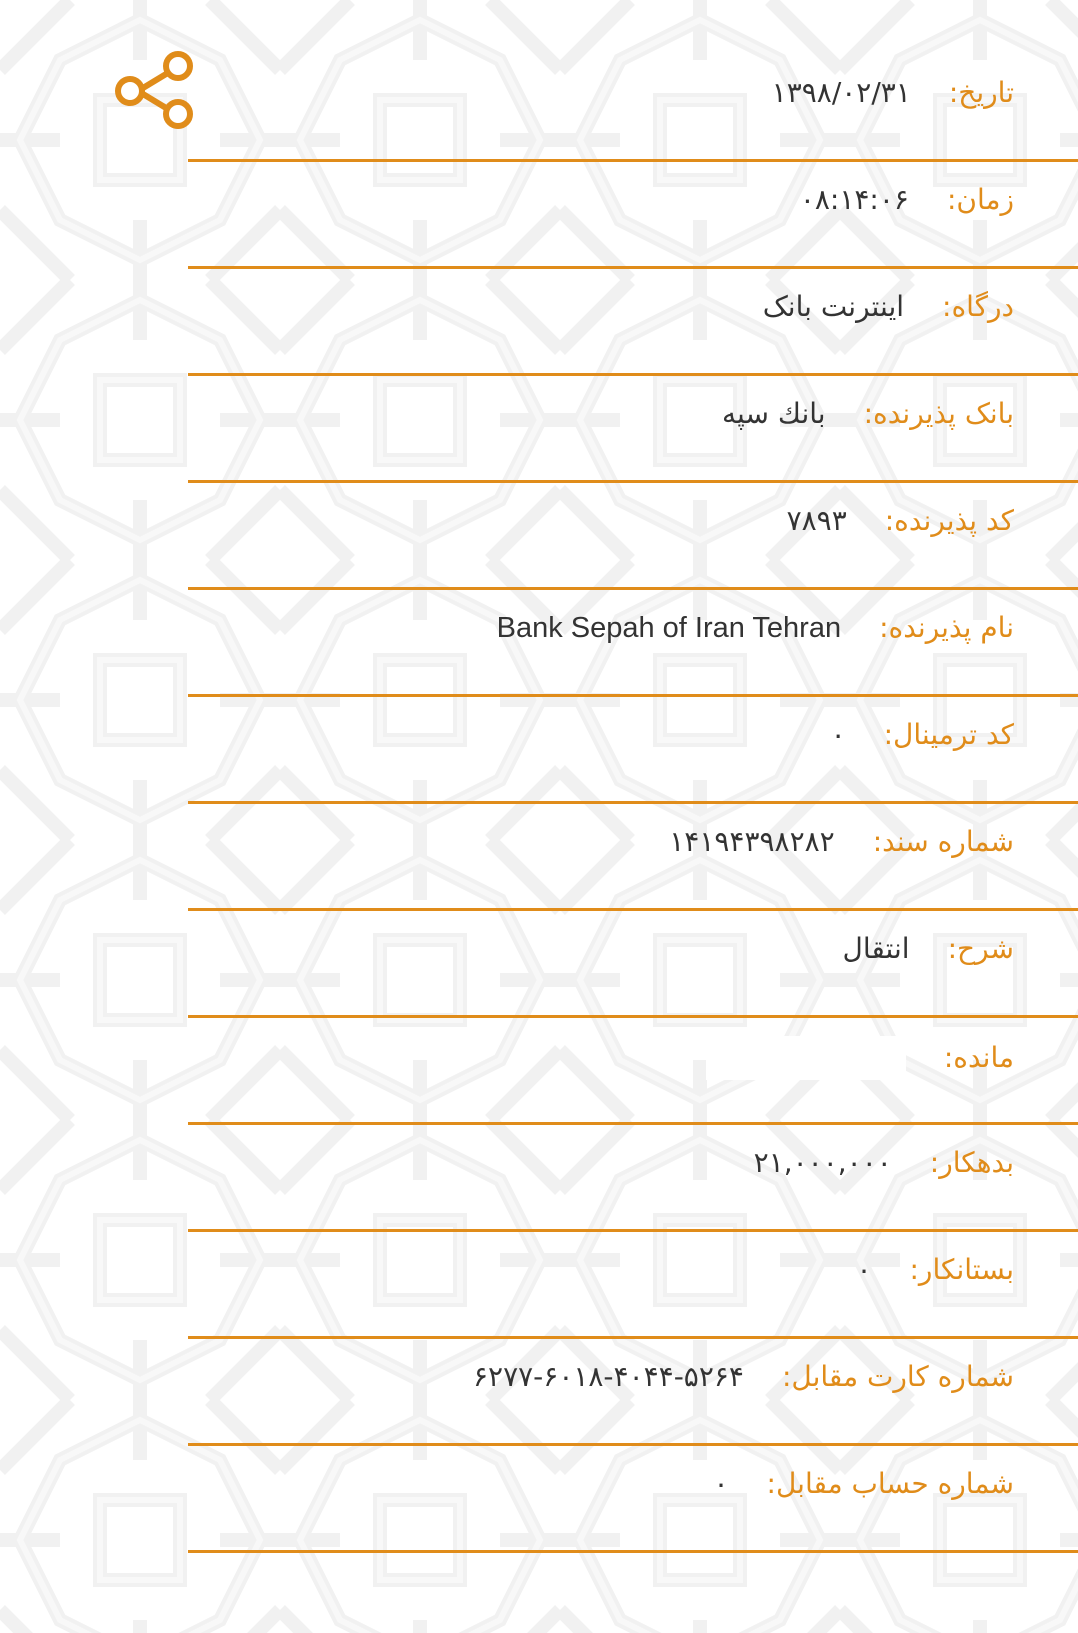  I want to click on debit-label: بدهکار:, so click(971, 1162).